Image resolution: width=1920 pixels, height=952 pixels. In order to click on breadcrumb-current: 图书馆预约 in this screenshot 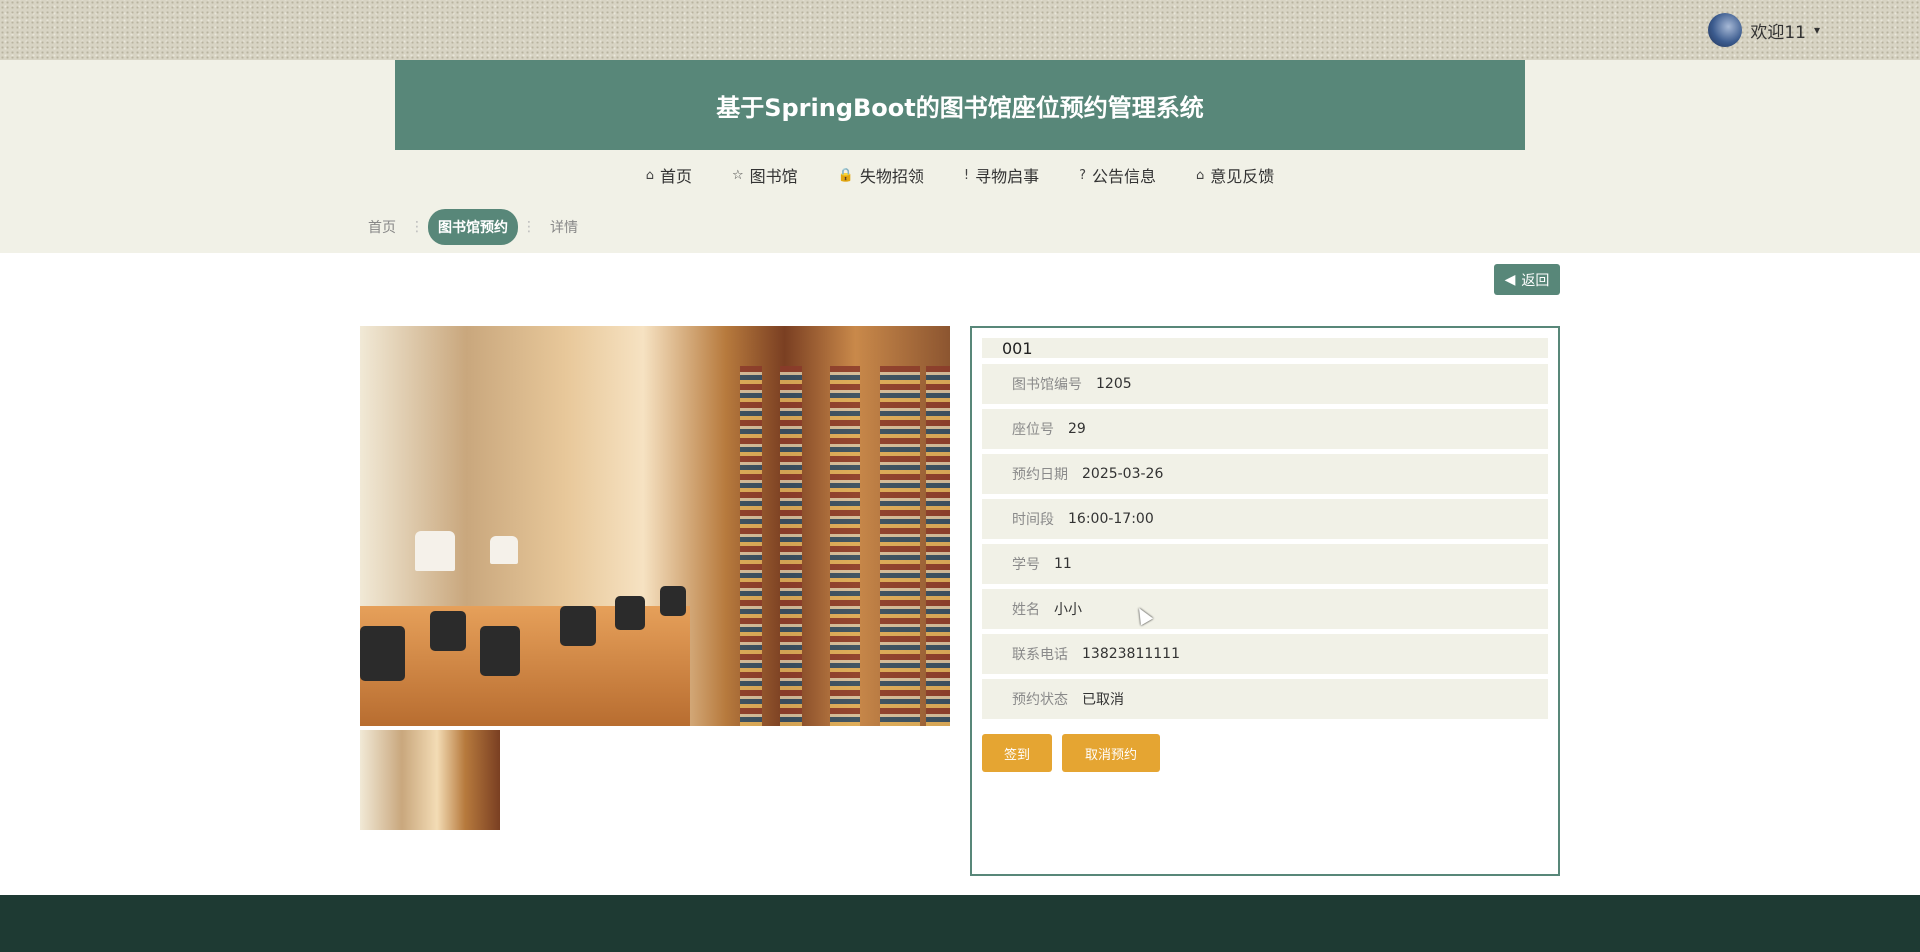, I will do `click(473, 227)`.